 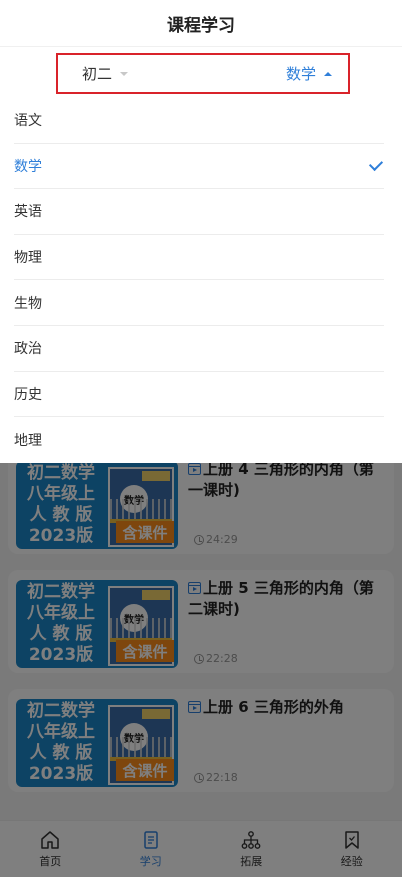 What do you see at coordinates (28, 394) in the screenshot?
I see `subject-option-label: 历史` at bounding box center [28, 394].